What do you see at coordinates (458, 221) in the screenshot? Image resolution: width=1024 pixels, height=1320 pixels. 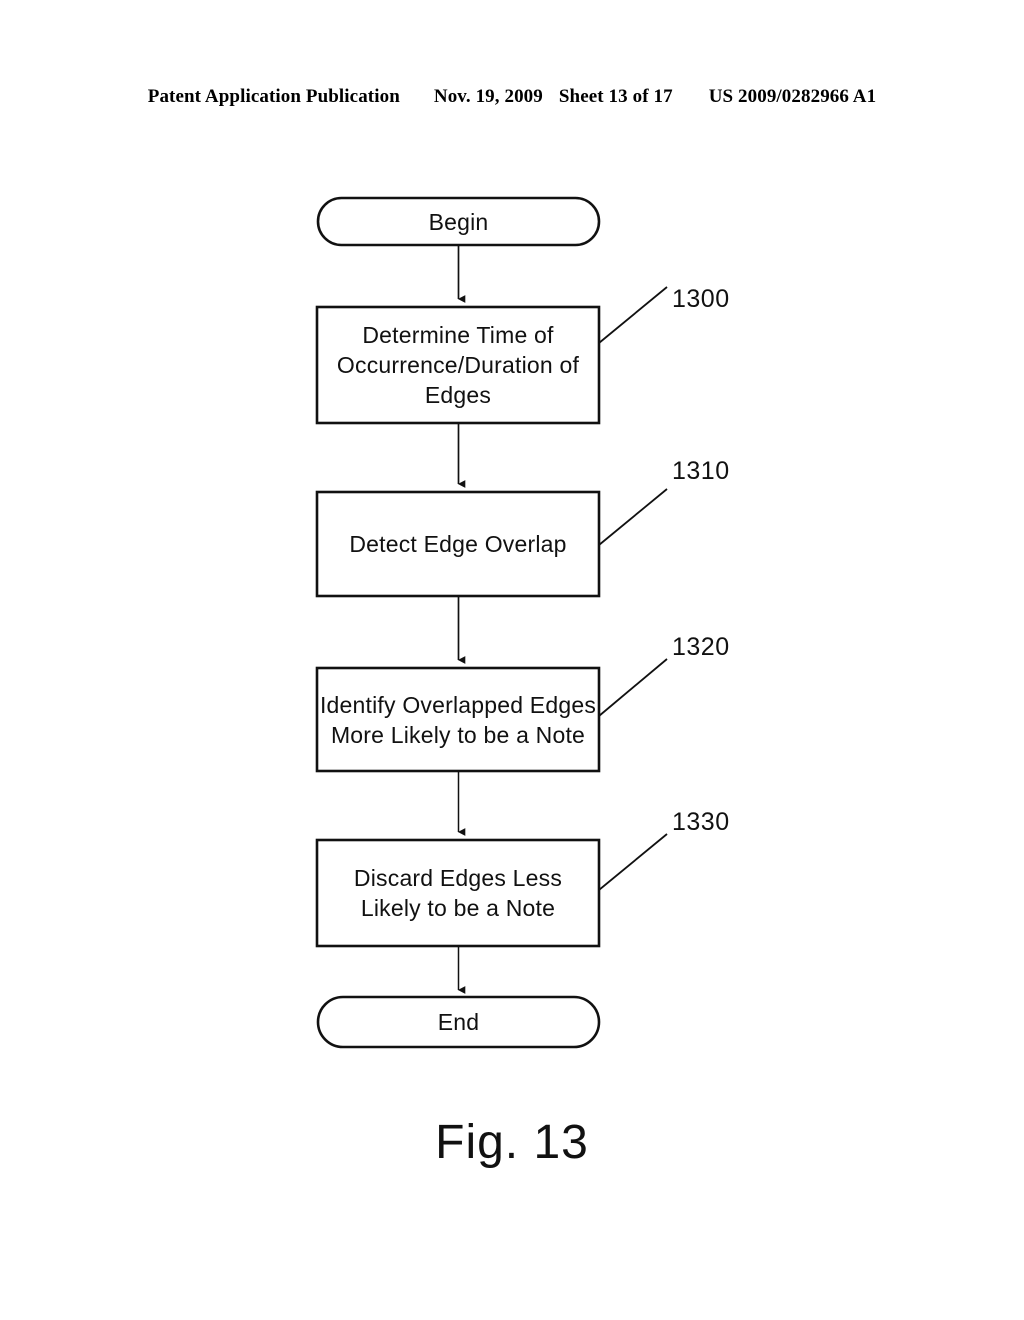 I see `node-begin-shape` at bounding box center [458, 221].